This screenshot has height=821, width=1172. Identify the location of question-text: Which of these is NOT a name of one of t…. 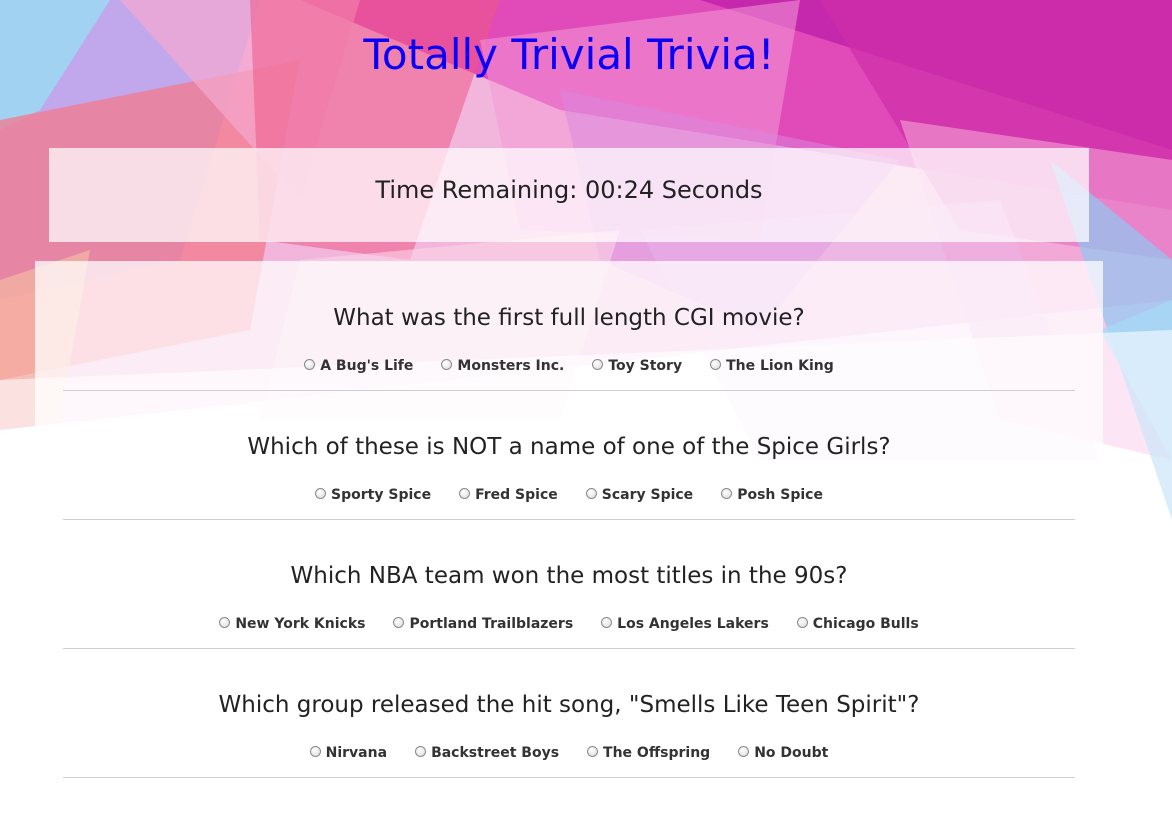
(569, 447).